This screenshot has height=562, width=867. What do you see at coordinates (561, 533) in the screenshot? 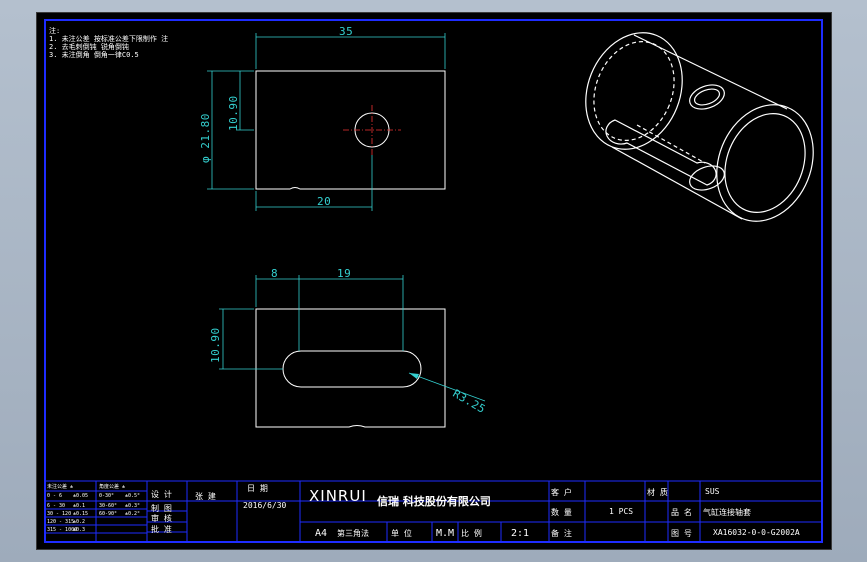
I see `remark-label: 备 注` at bounding box center [561, 533].